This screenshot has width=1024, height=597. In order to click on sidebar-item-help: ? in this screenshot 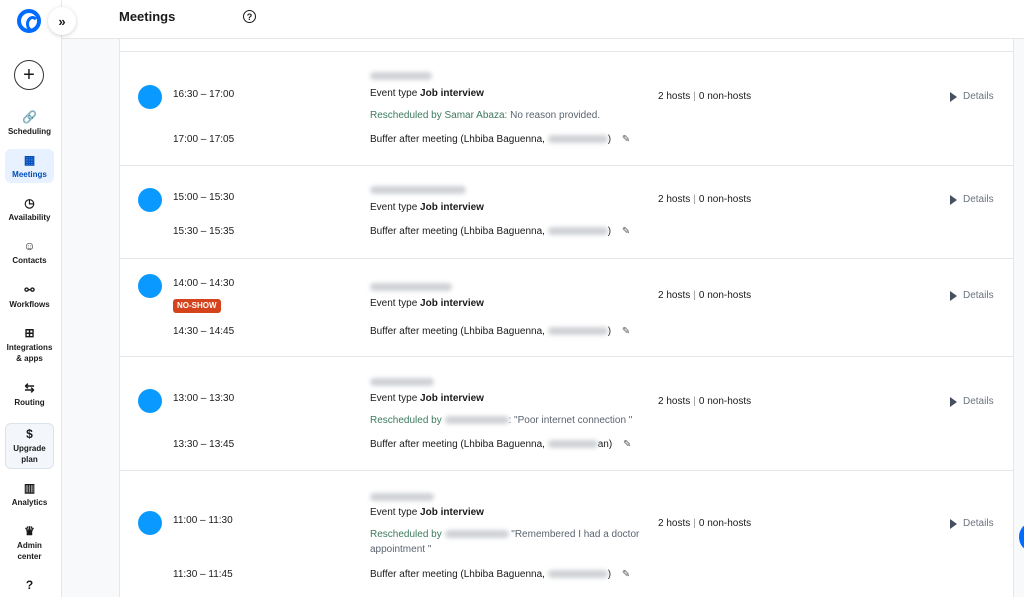, I will do `click(29, 586)`.